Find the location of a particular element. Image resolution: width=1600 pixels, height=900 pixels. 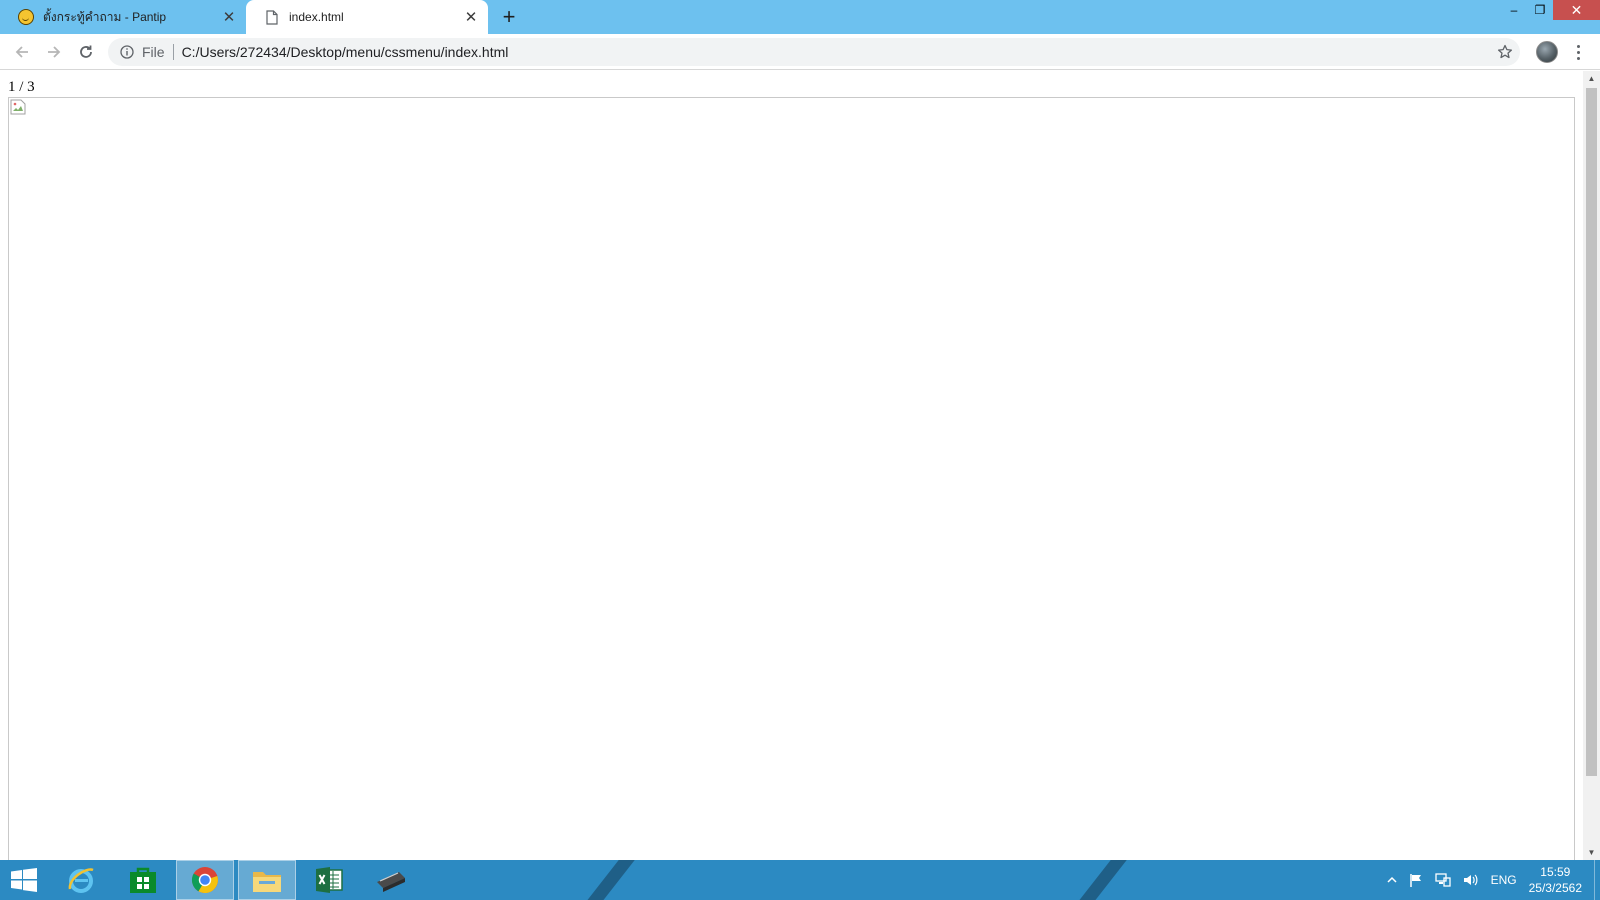

chrome-icon is located at coordinates (205, 880).